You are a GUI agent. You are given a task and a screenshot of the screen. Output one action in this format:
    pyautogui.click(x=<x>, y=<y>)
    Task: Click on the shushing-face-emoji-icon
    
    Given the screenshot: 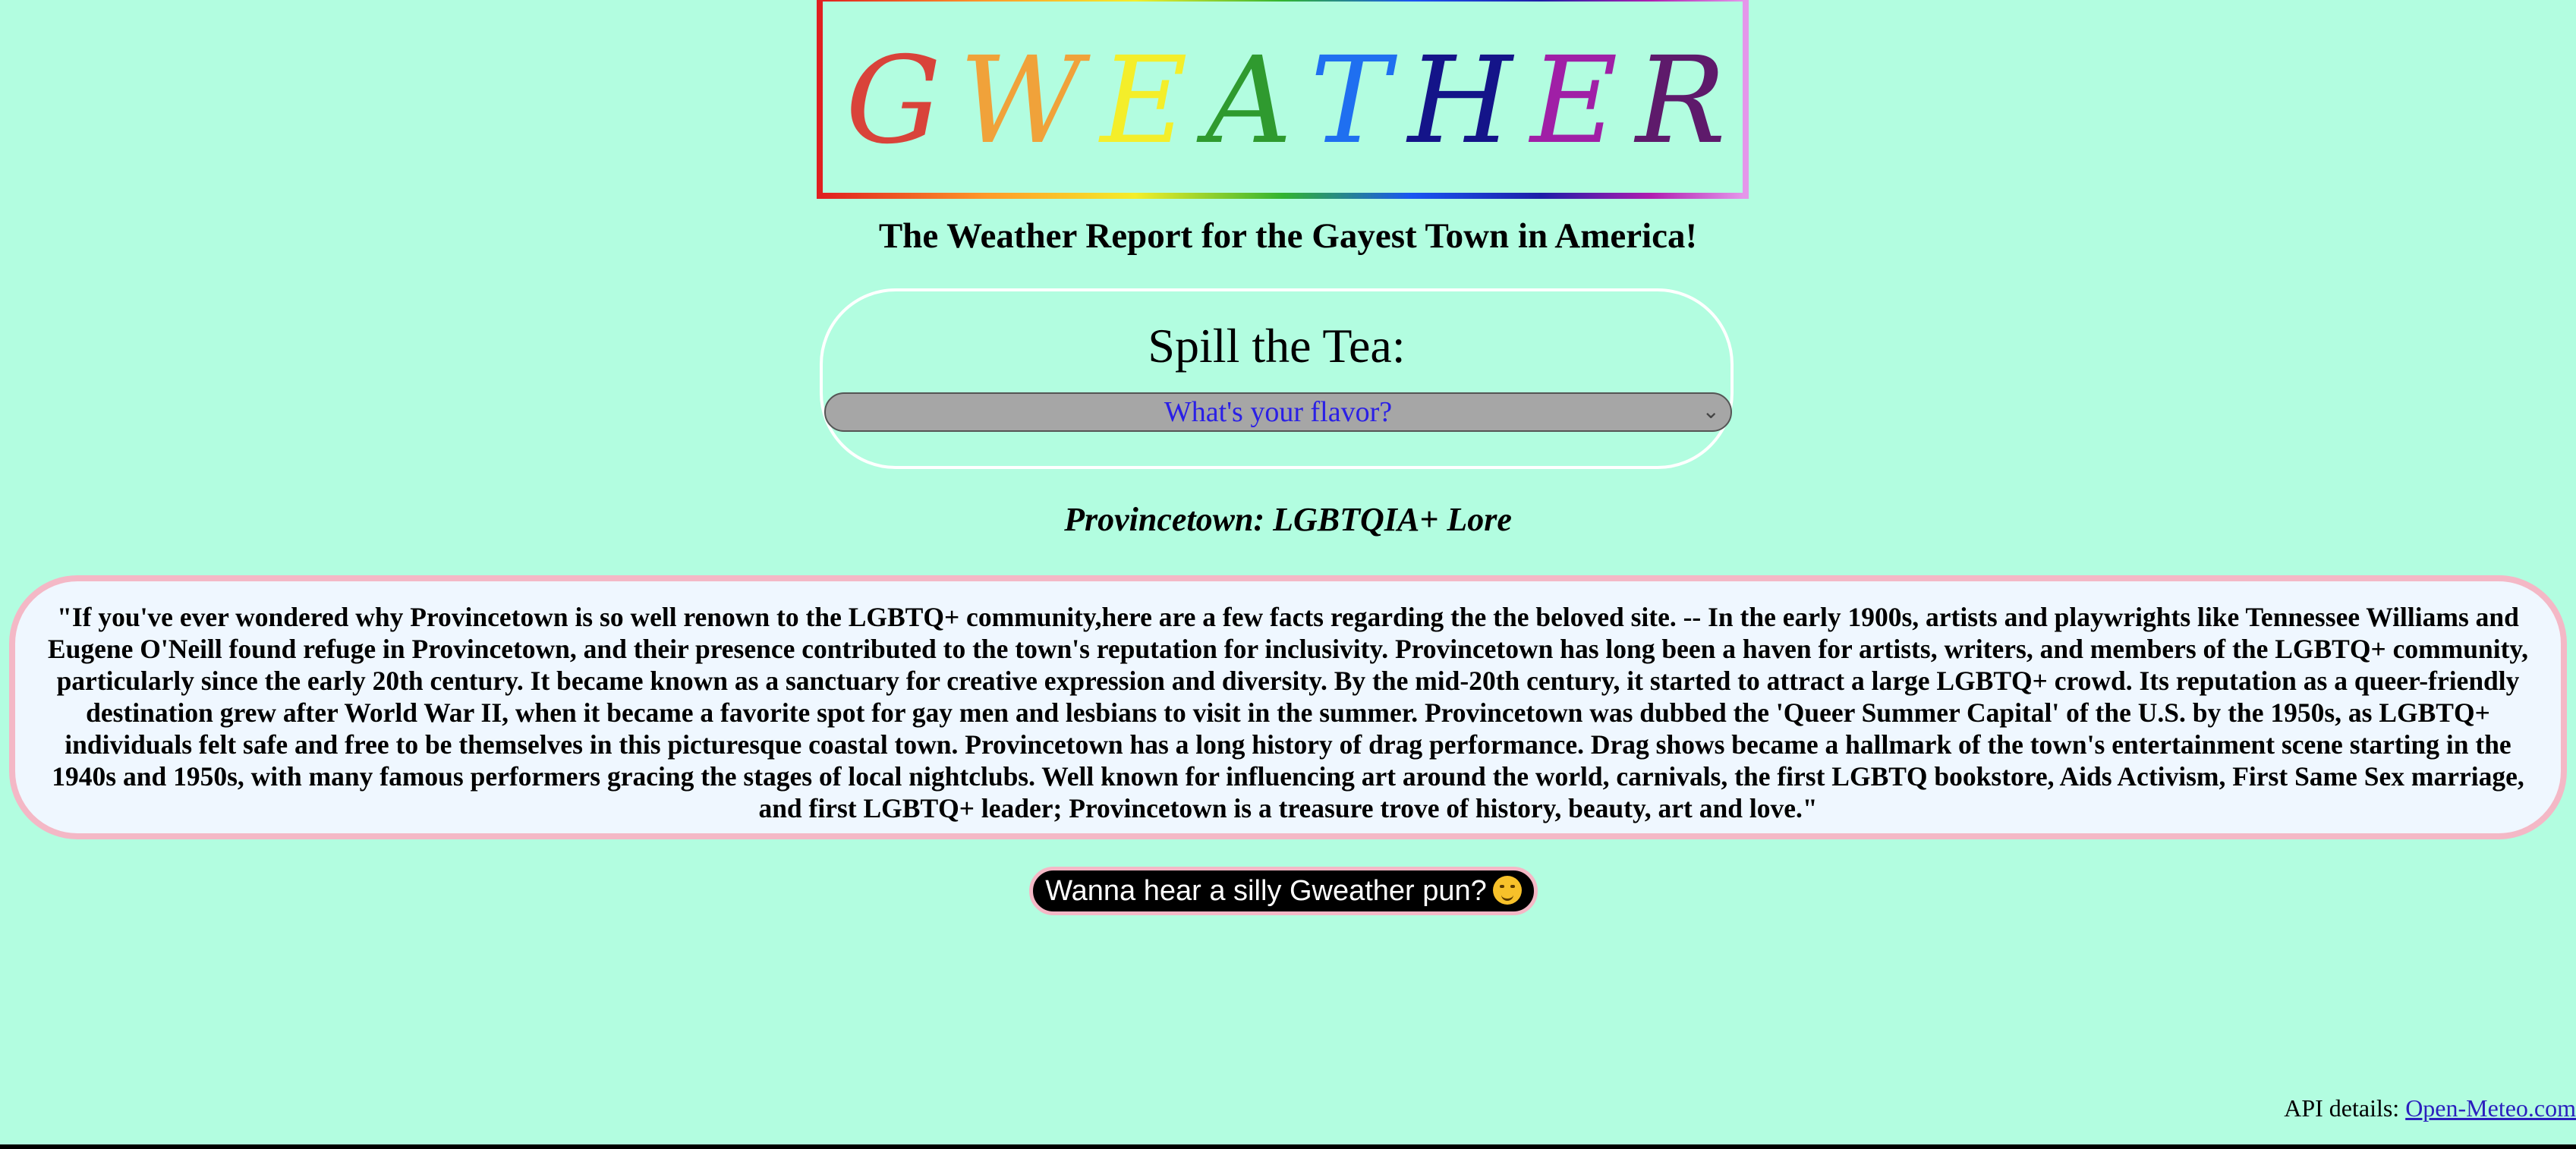 What is the action you would take?
    pyautogui.click(x=1507, y=890)
    